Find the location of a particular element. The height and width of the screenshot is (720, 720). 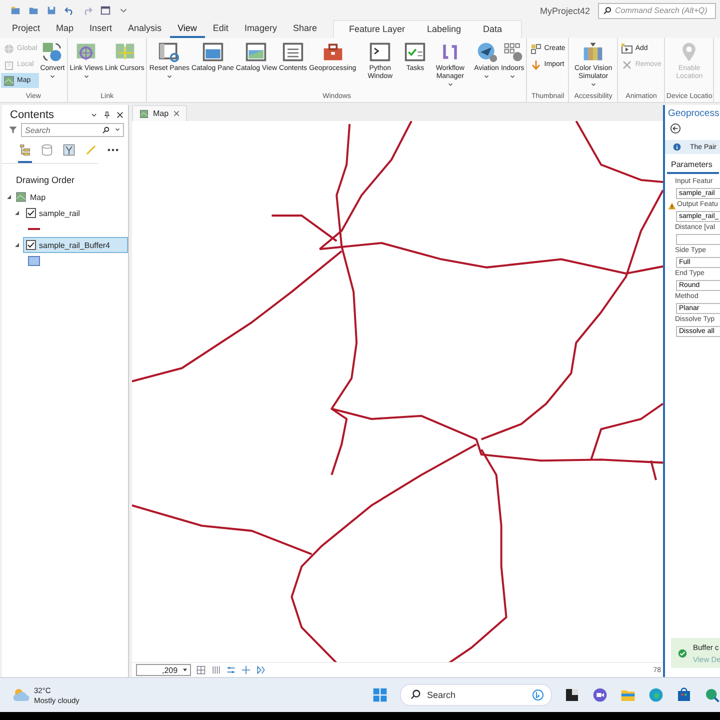

building-icon is located at coordinates (9, 64).